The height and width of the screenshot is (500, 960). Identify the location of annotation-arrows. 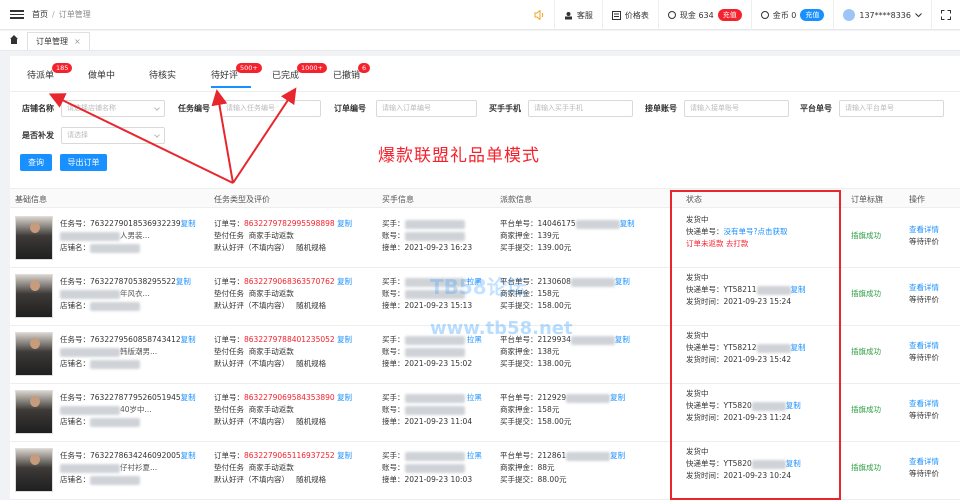
(172, 135).